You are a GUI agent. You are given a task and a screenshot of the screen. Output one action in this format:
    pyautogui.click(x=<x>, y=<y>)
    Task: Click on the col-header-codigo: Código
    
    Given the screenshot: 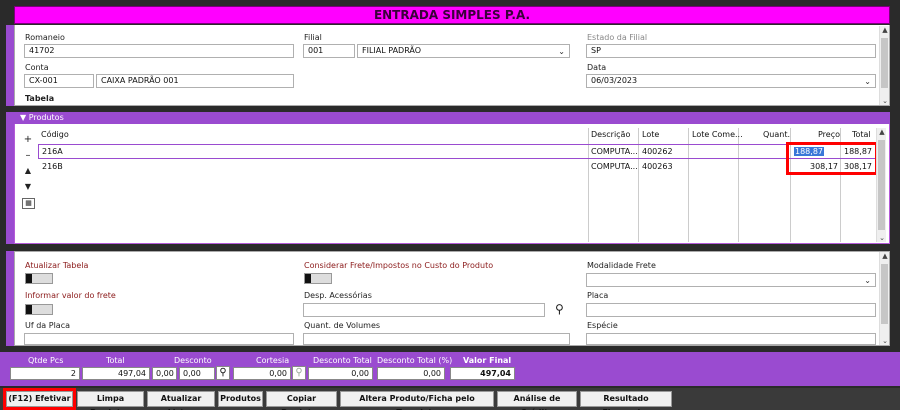 What is the action you would take?
    pyautogui.click(x=55, y=134)
    